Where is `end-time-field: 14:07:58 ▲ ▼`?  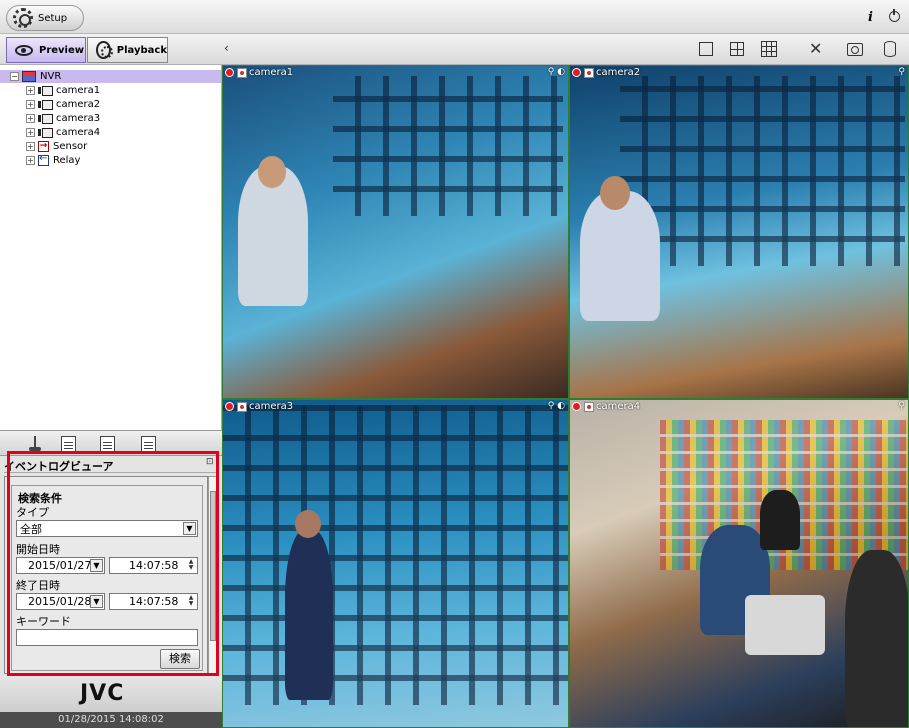 end-time-field: 14:07:58 ▲ ▼ is located at coordinates (153, 601).